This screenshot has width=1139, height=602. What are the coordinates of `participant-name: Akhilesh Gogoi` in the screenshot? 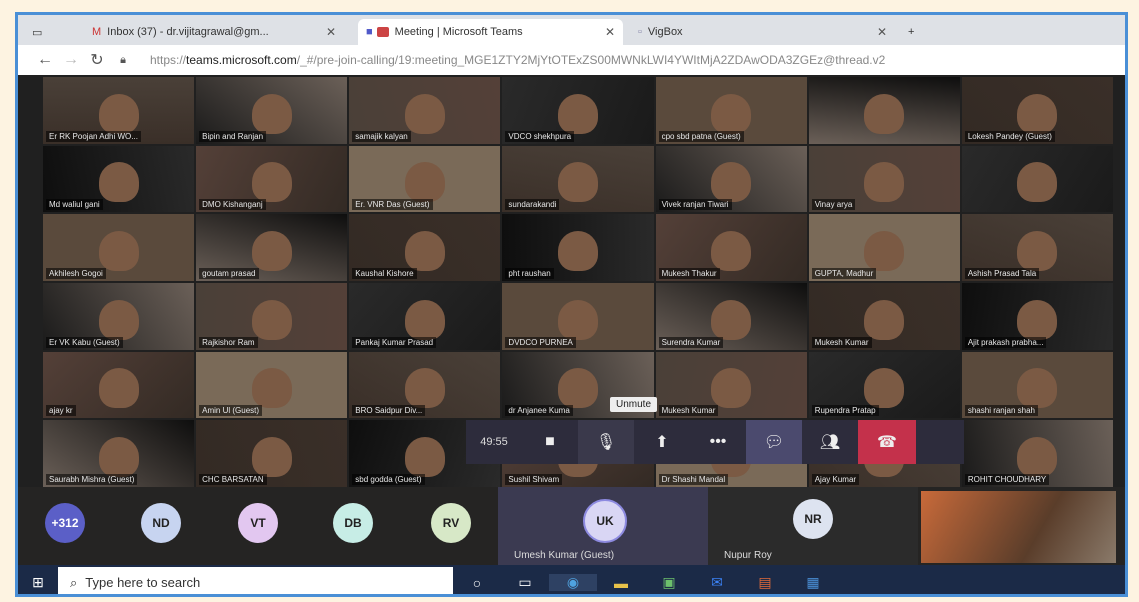 It's located at (76, 273).